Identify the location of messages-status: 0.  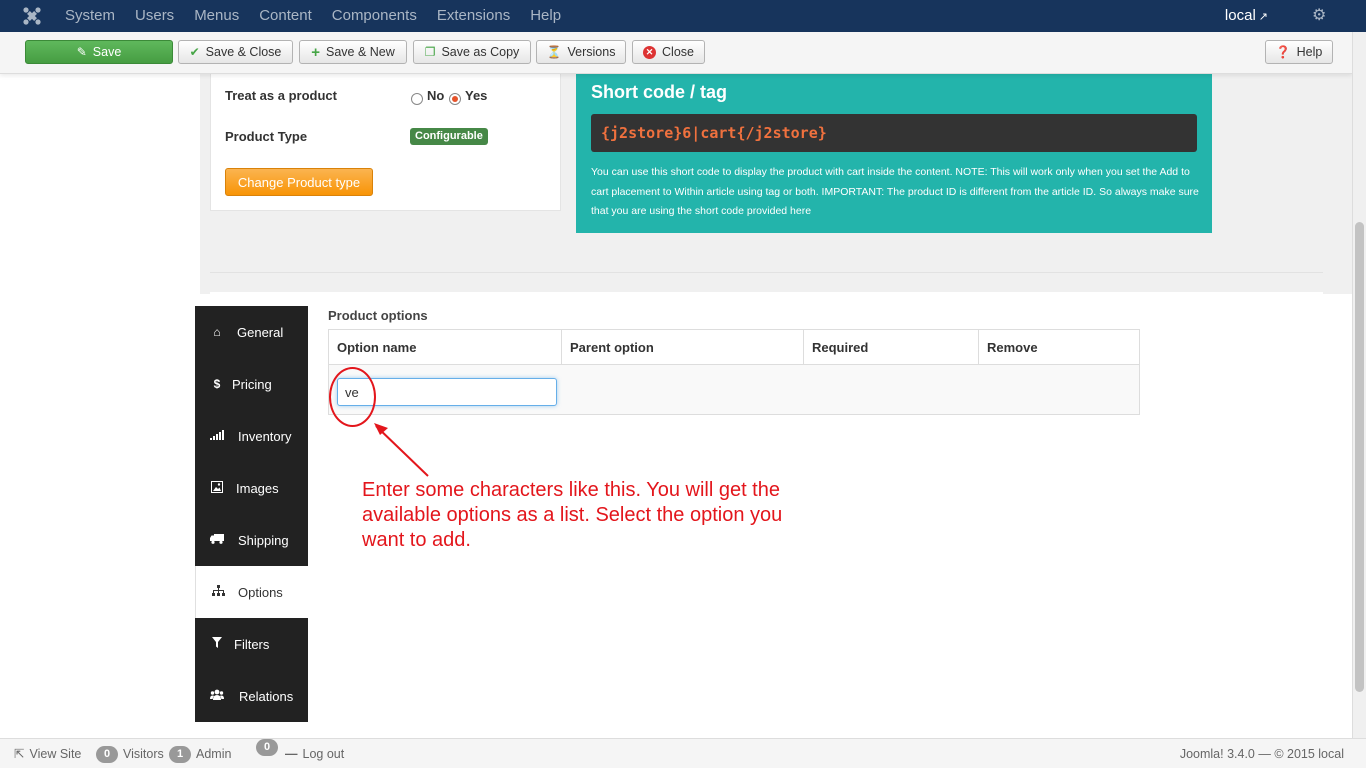
(267, 747).